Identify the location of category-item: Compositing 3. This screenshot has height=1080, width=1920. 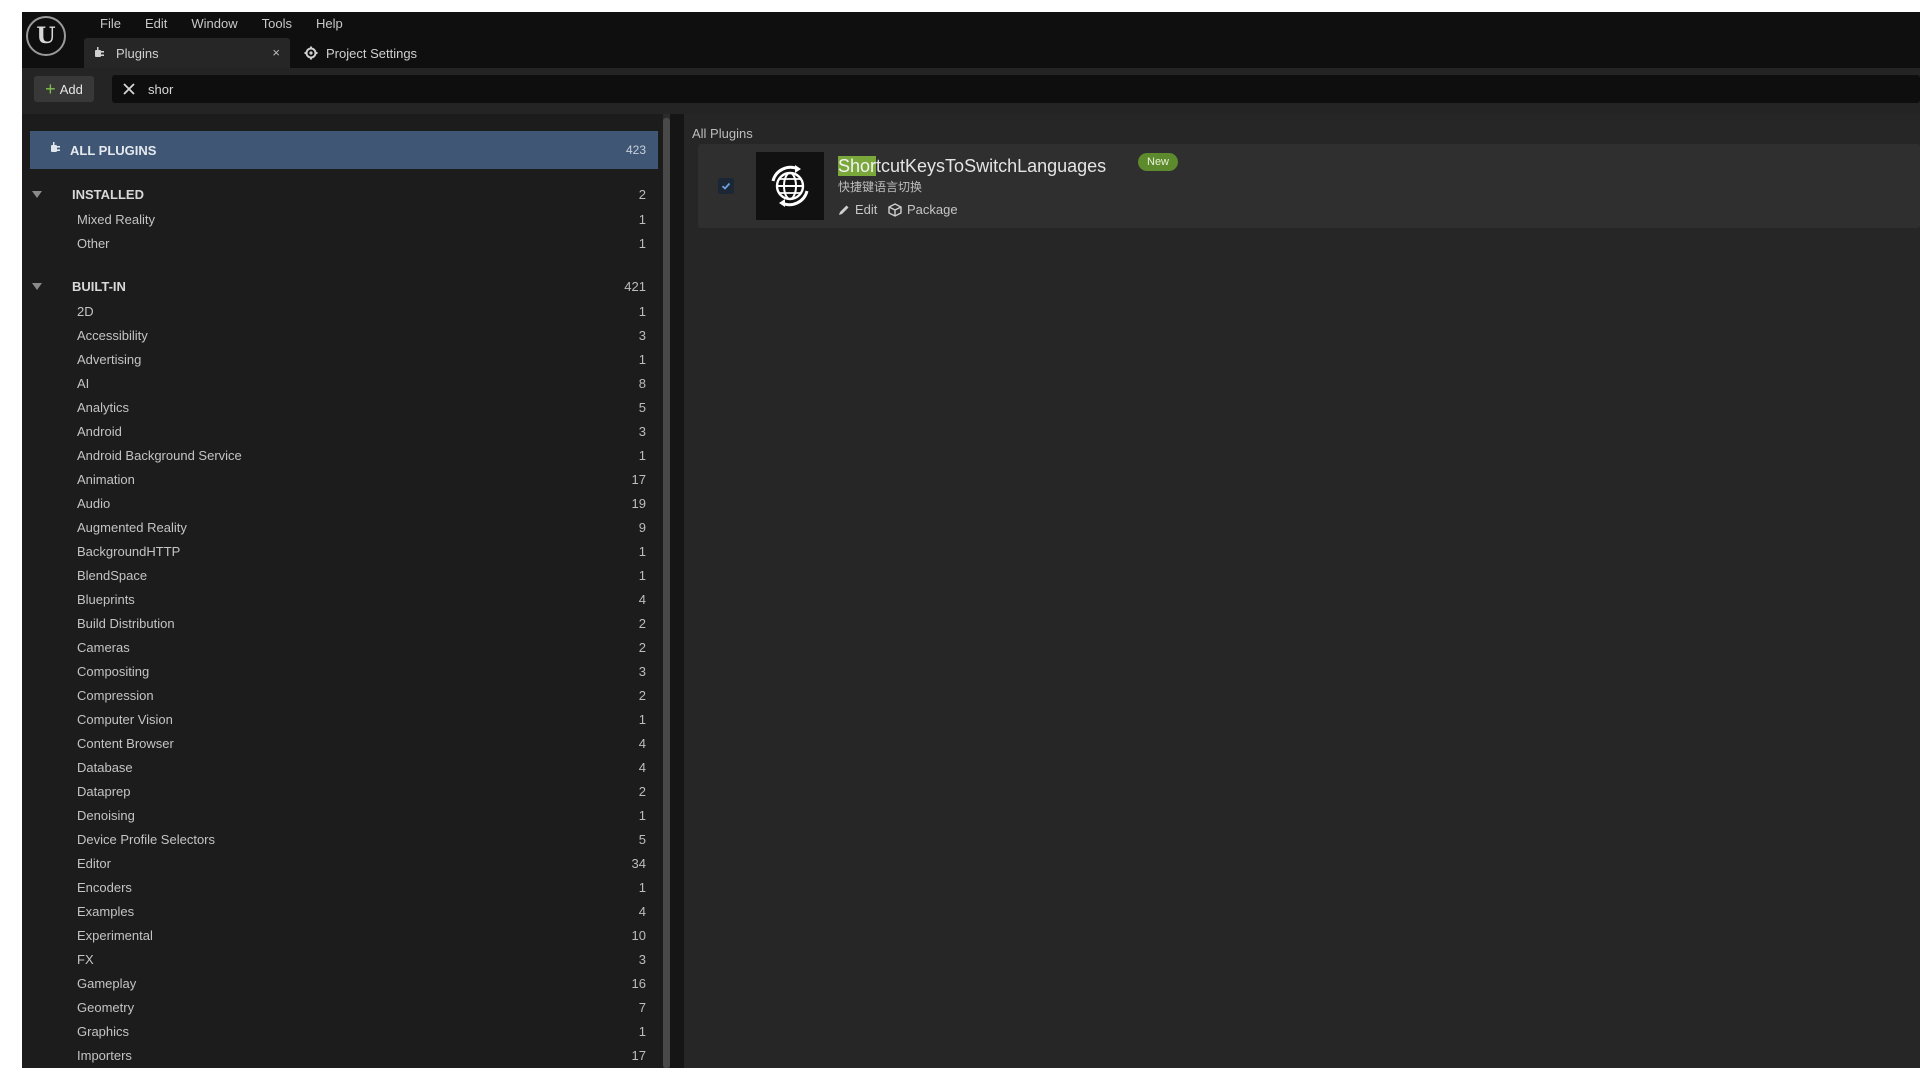
(344, 671).